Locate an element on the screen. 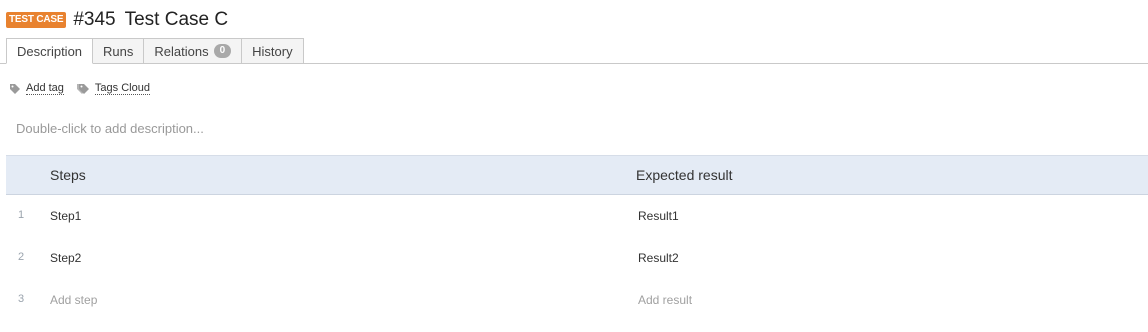  tab-relations: Relations 0 is located at coordinates (193, 51).